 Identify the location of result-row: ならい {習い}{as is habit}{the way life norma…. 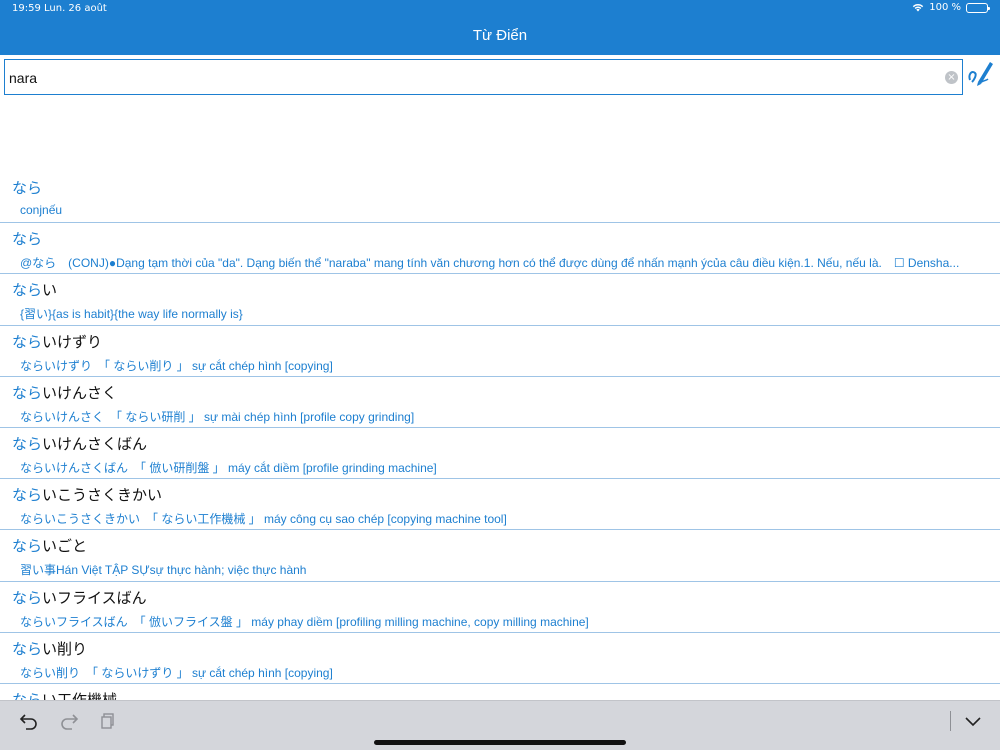
(500, 300).